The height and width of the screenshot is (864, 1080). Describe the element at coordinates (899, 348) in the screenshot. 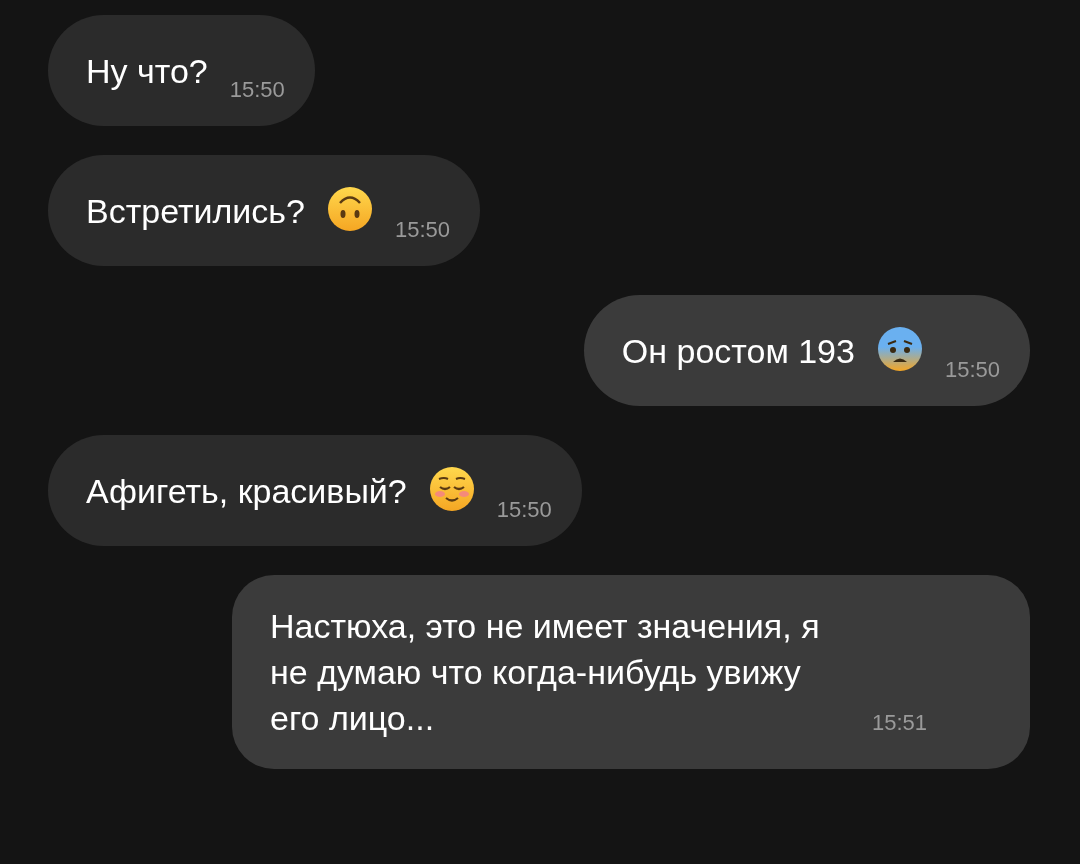

I see `worried-face-icon` at that location.